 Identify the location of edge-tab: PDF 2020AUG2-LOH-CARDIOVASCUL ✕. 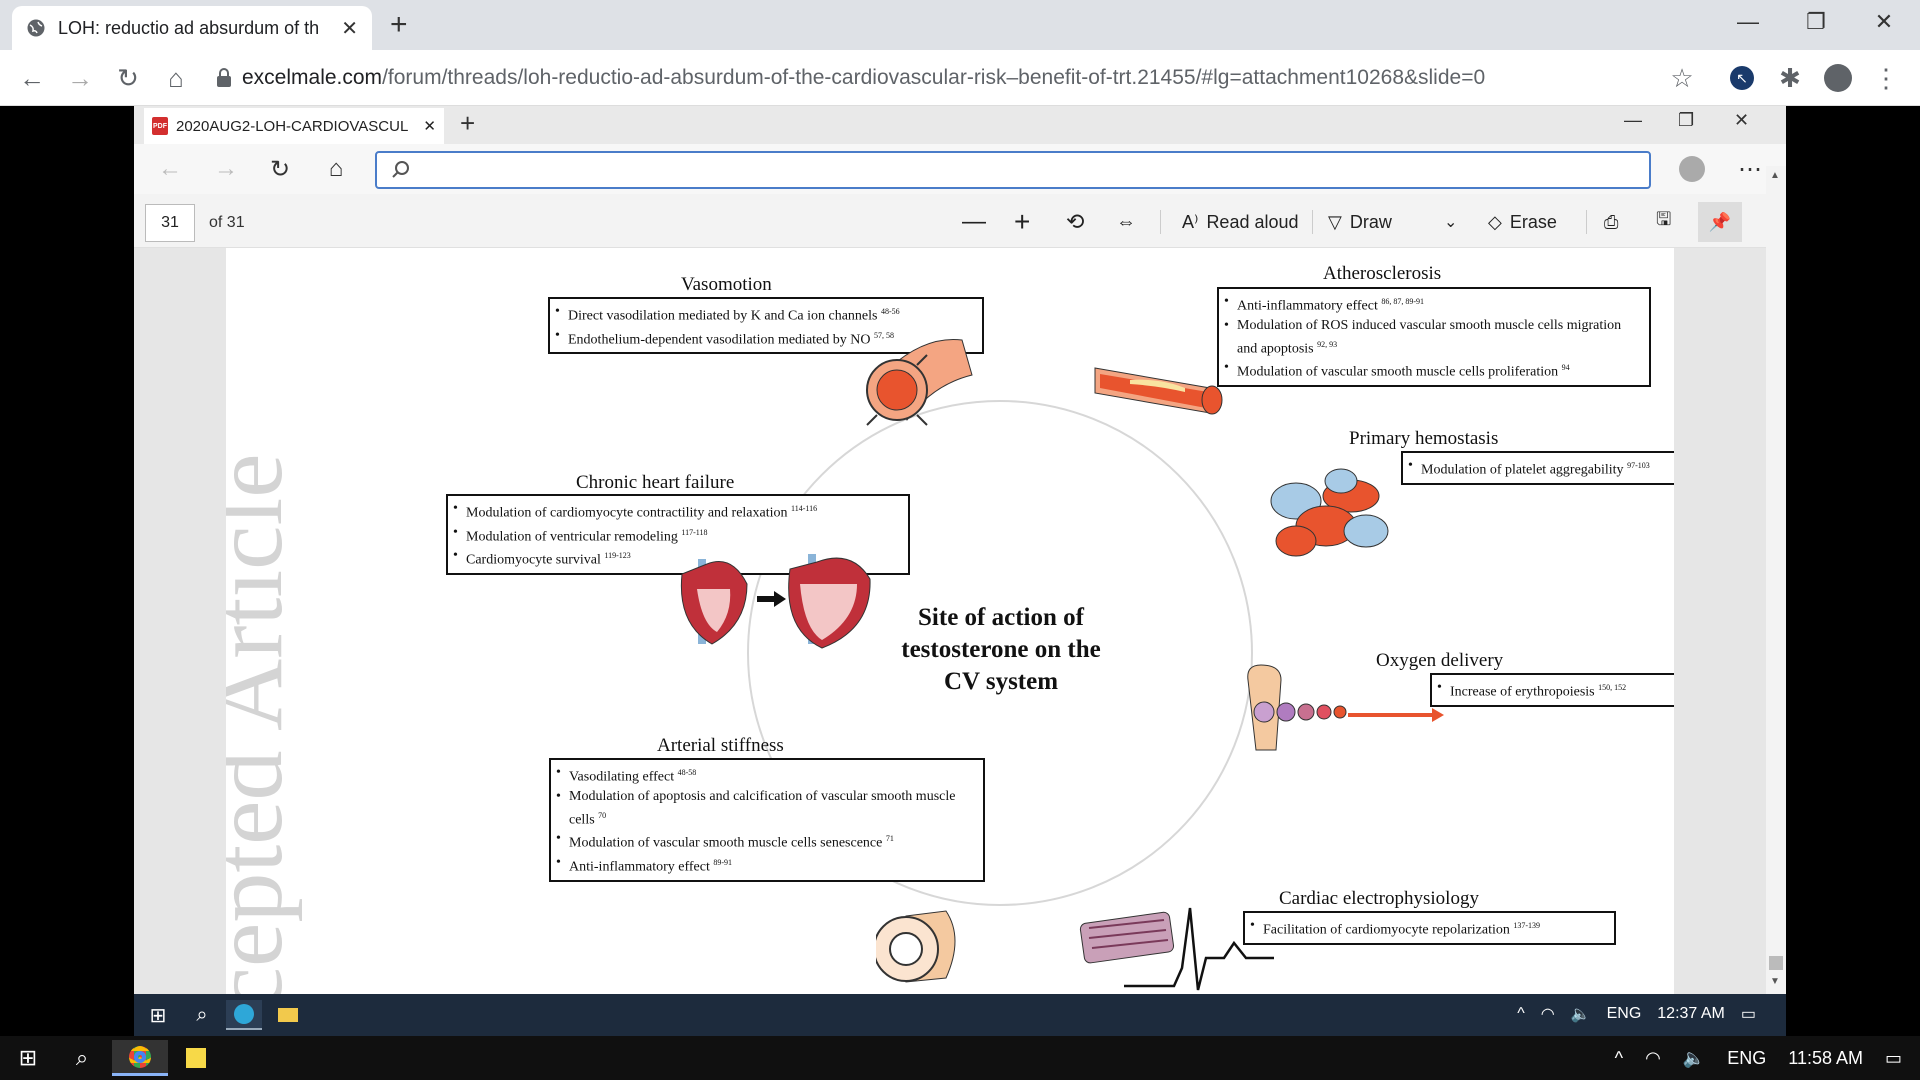
(294, 126).